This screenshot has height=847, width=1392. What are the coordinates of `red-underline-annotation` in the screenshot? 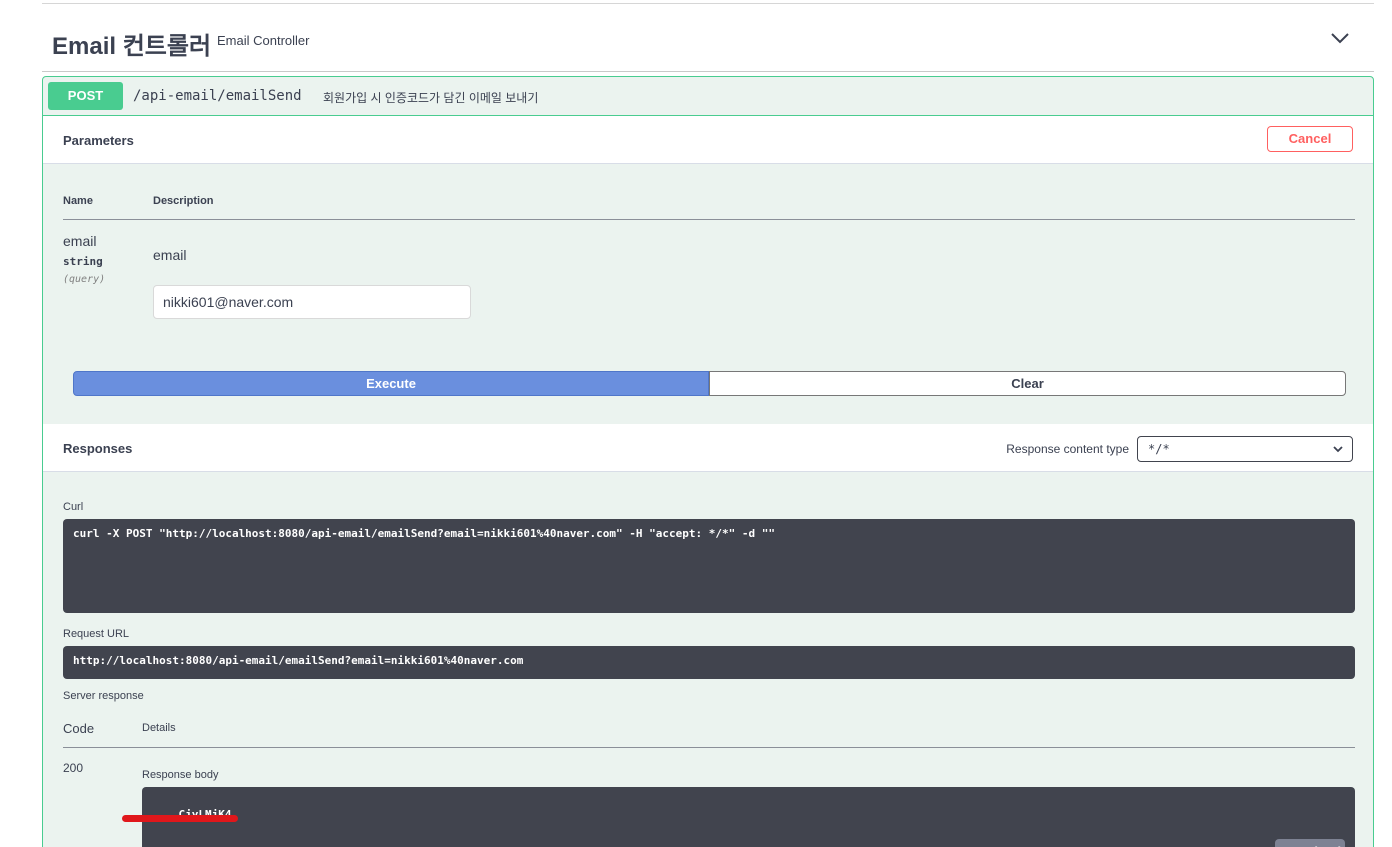 It's located at (180, 818).